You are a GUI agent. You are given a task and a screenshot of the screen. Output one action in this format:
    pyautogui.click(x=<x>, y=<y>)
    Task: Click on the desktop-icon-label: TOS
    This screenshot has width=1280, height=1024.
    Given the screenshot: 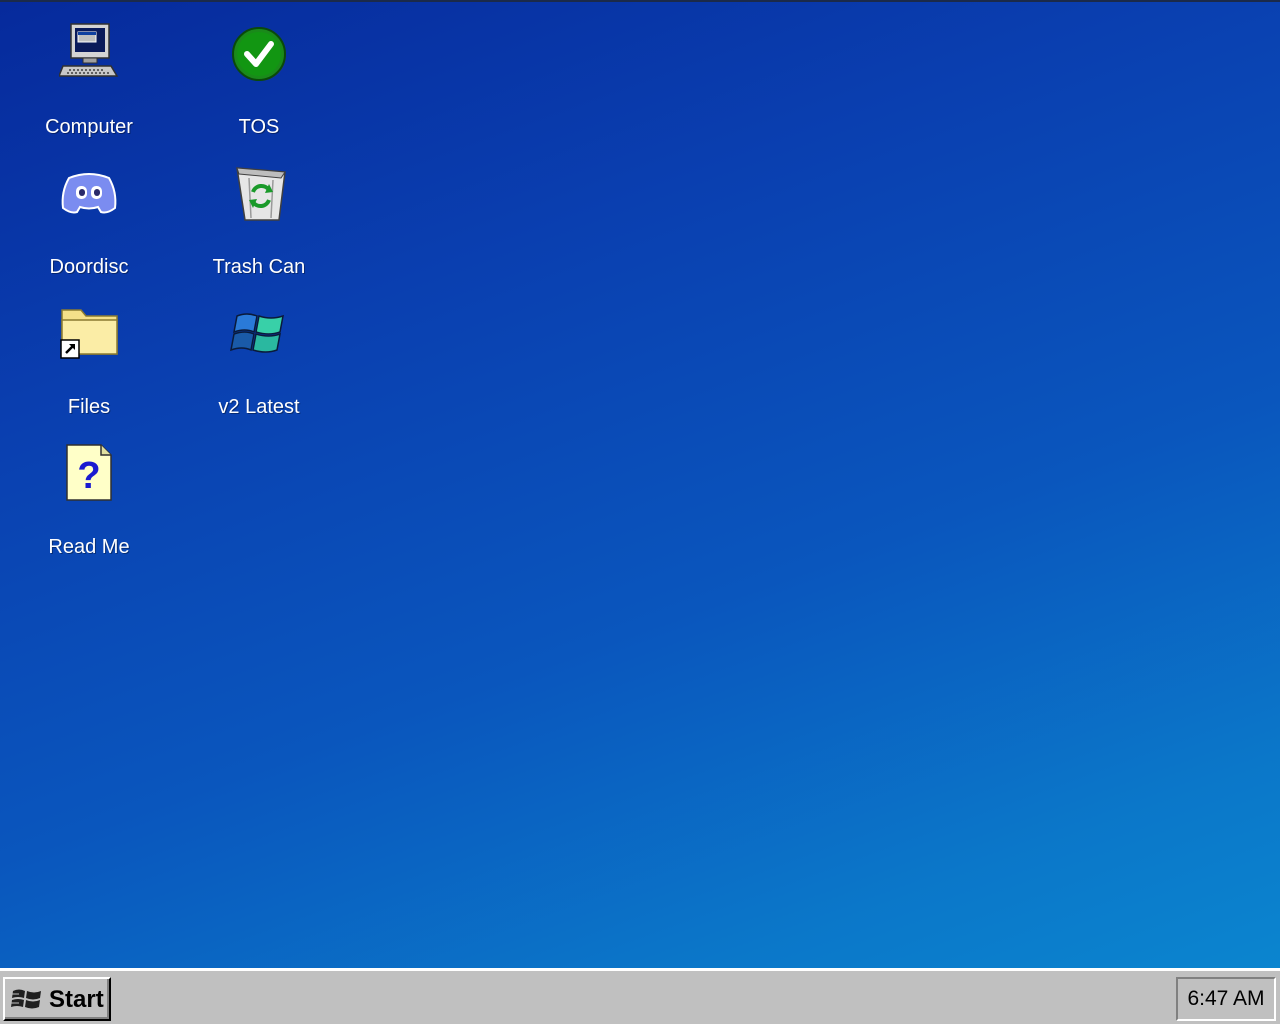 What is the action you would take?
    pyautogui.click(x=259, y=127)
    